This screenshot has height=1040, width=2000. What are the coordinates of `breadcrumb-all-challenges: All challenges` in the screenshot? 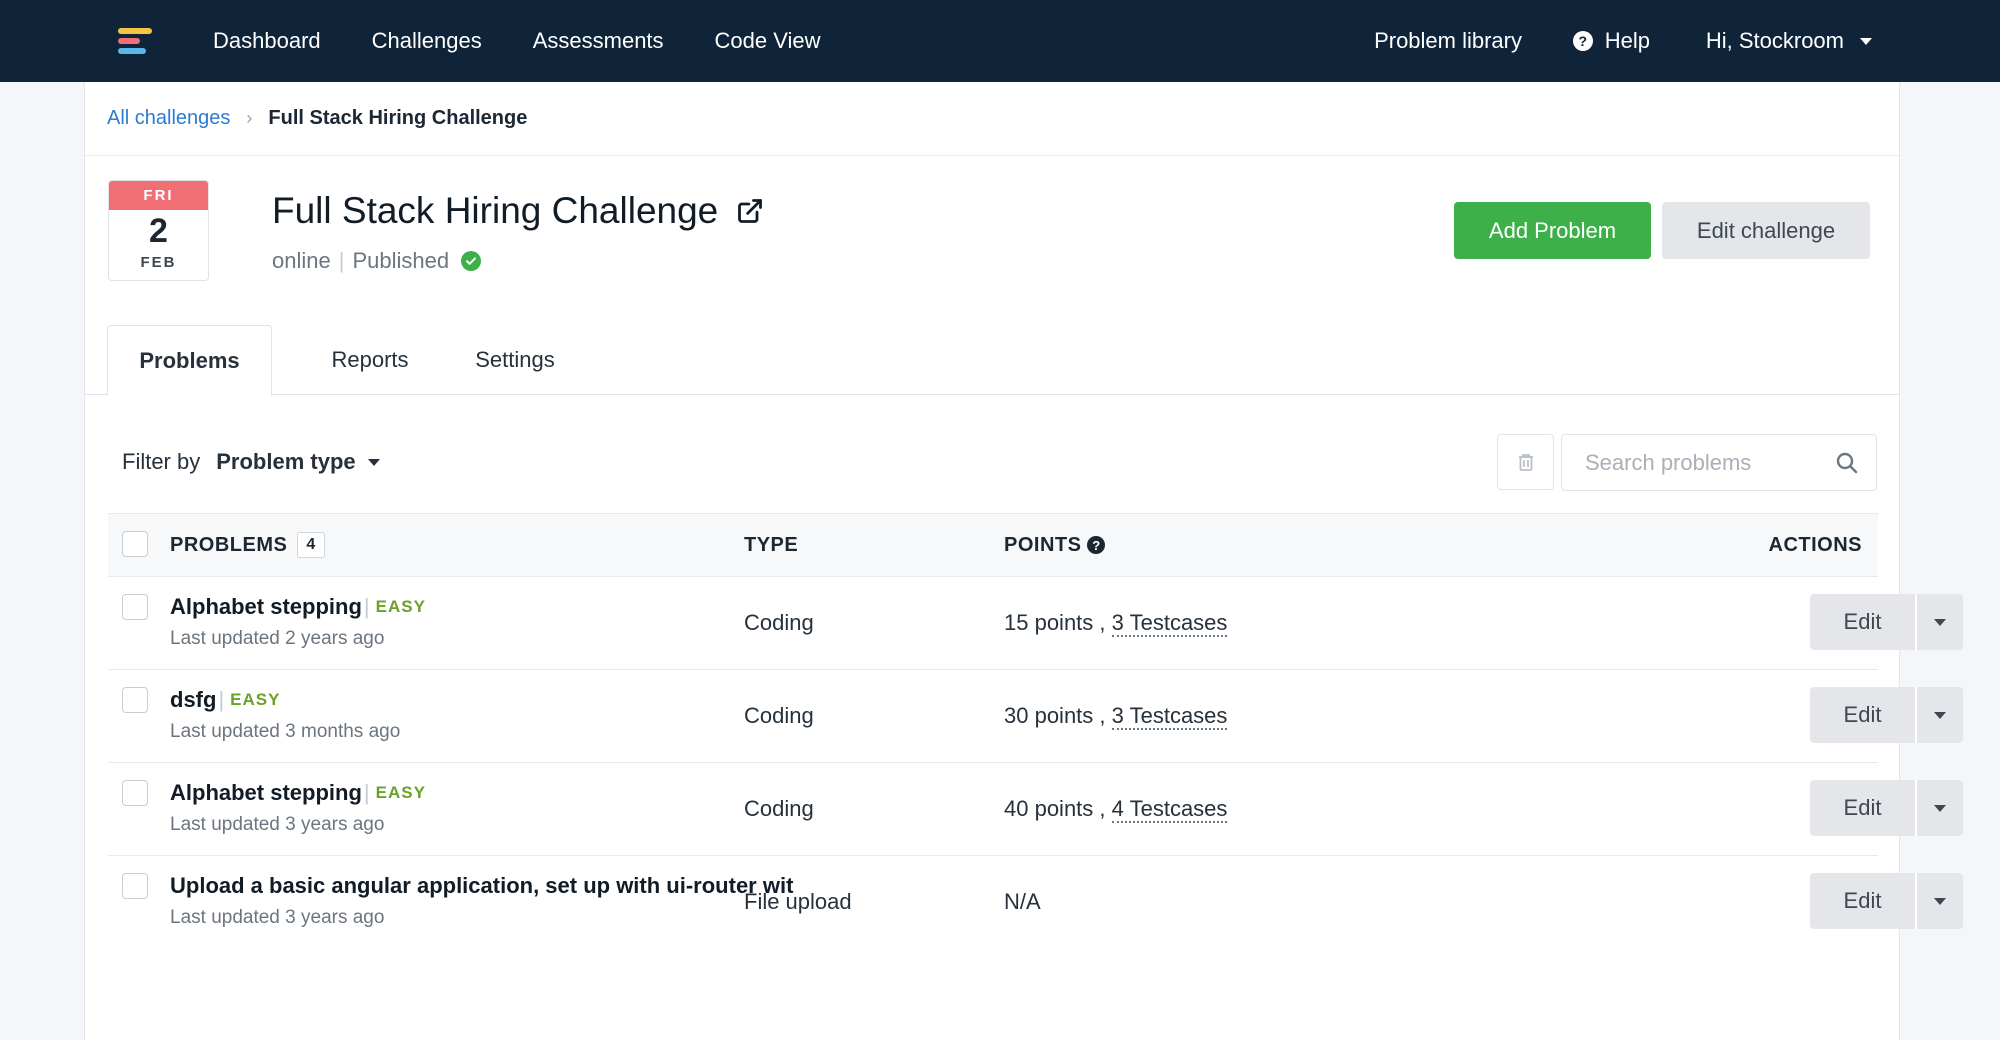 It's located at (168, 118).